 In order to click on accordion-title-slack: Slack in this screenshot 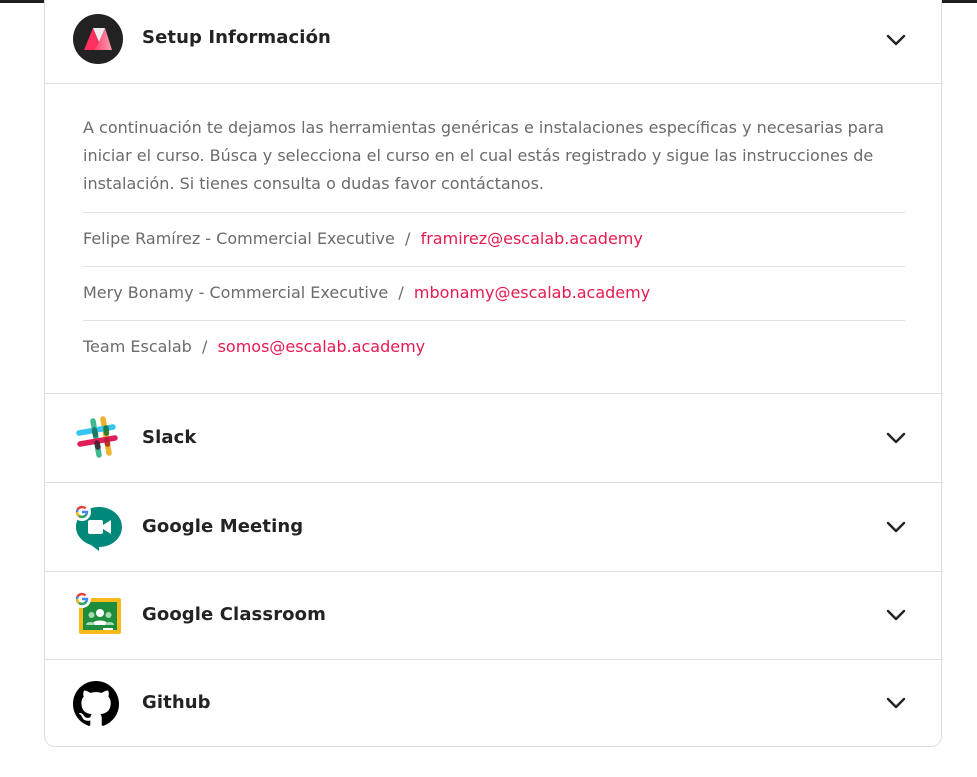, I will do `click(169, 437)`.